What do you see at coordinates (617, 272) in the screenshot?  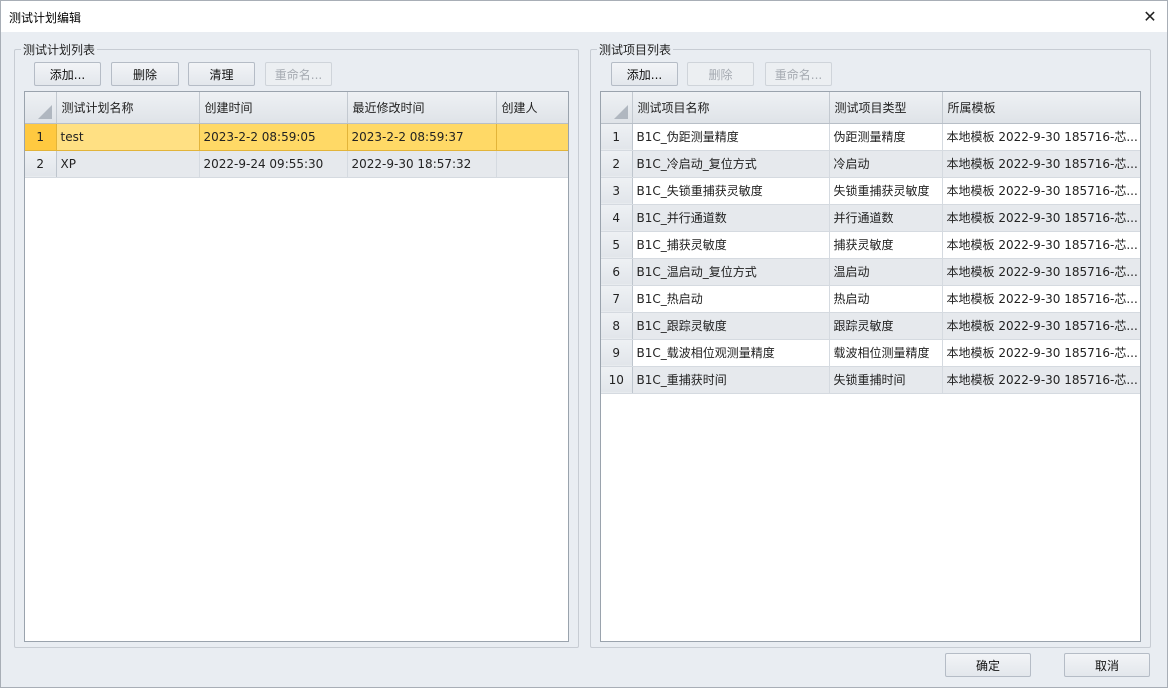 I see `row-number: 6` at bounding box center [617, 272].